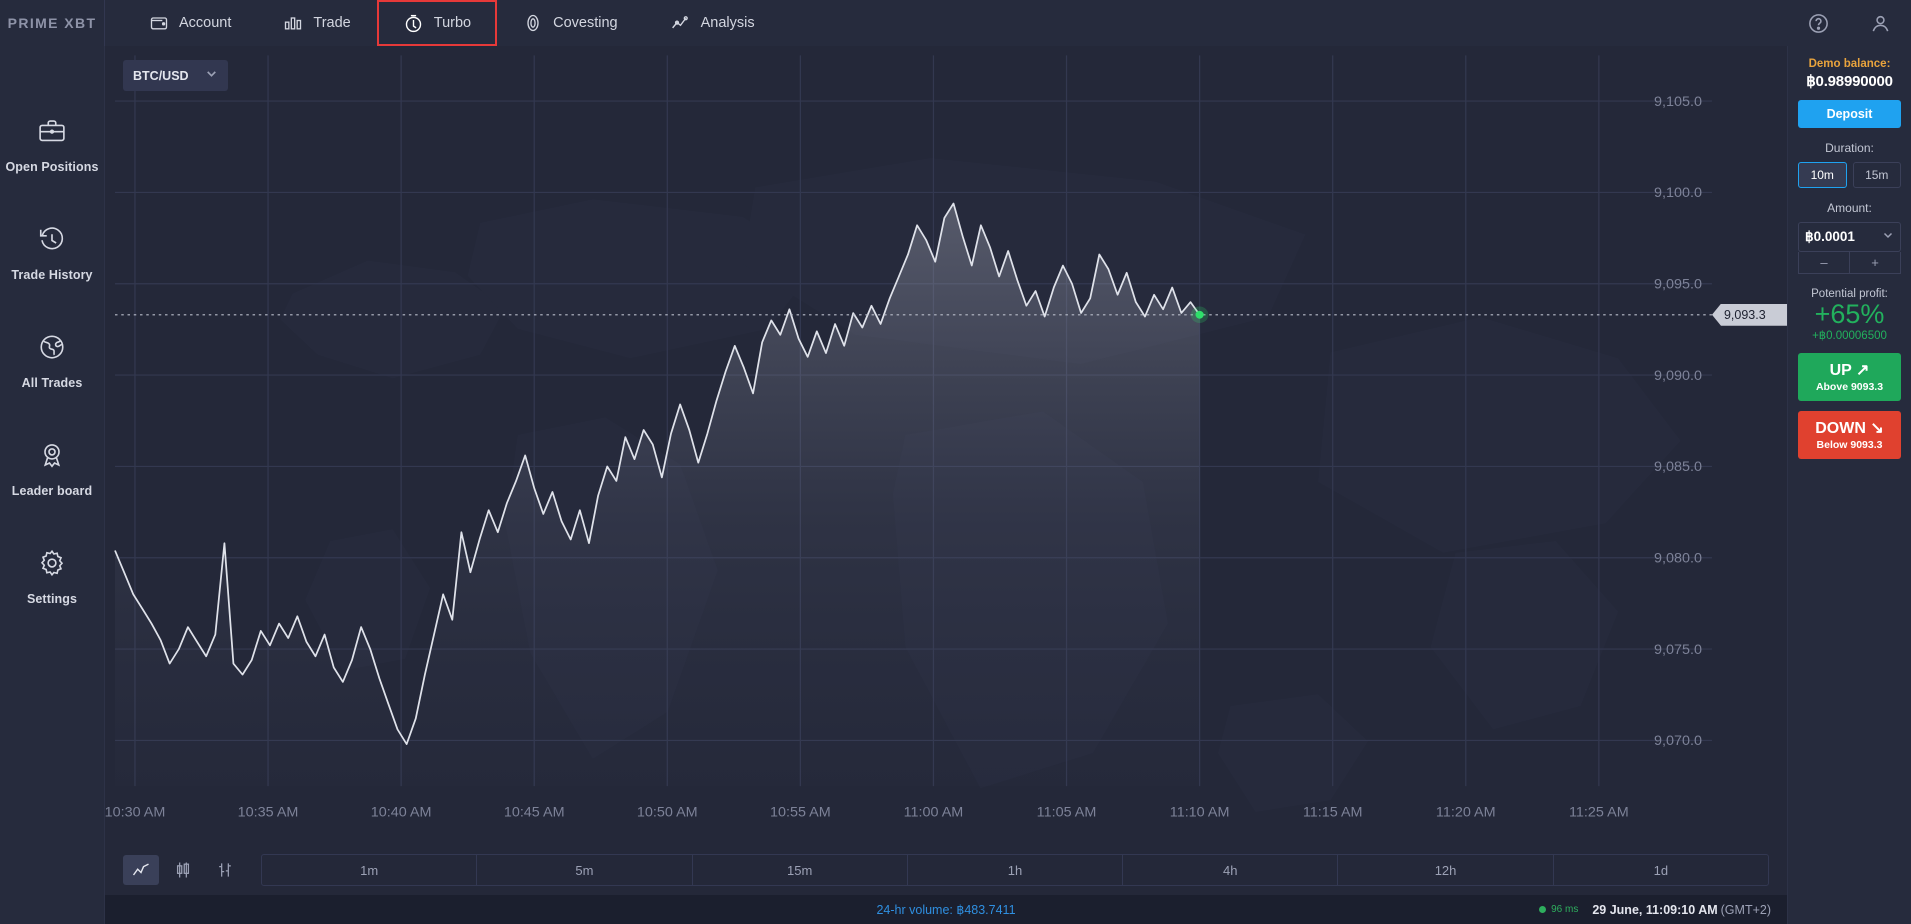 This screenshot has width=1911, height=924. Describe the element at coordinates (800, 870) in the screenshot. I see `timeframe-option-15m: 15m` at that location.